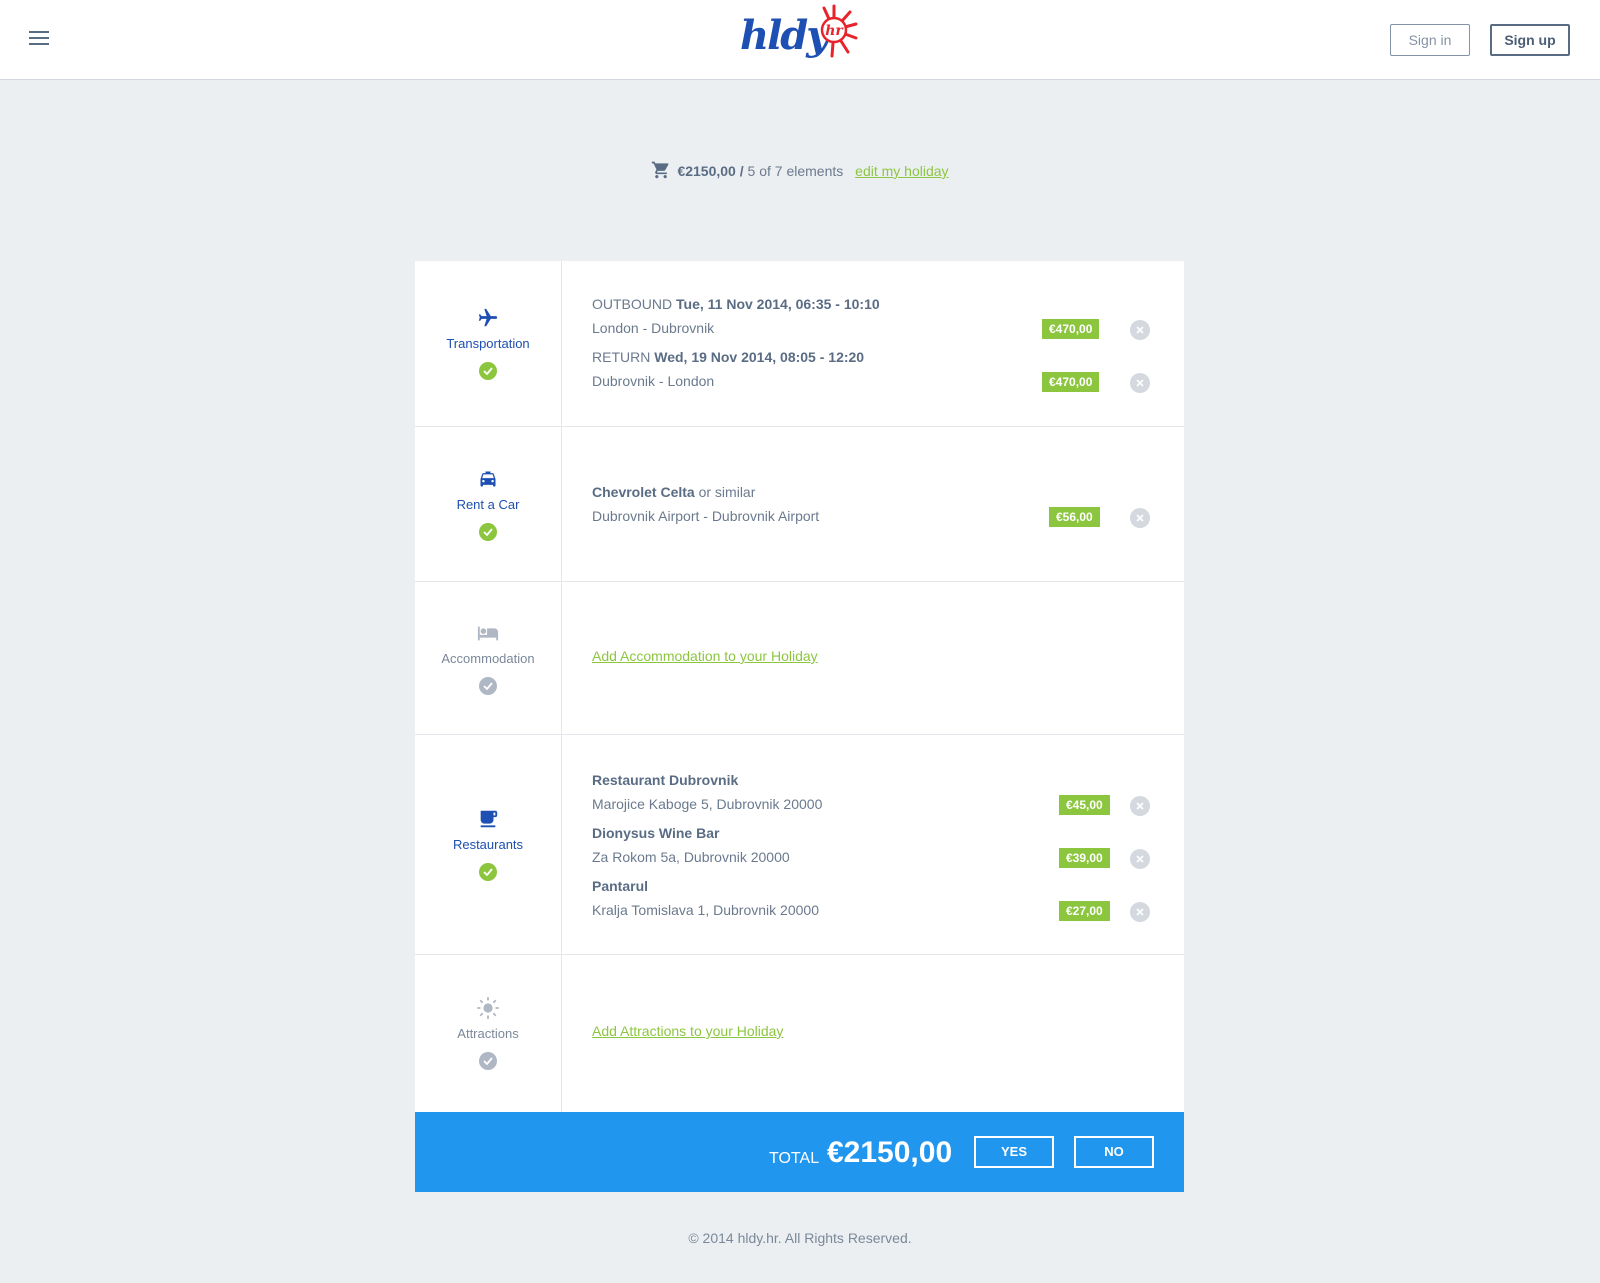 Image resolution: width=1600 pixels, height=1283 pixels. Describe the element at coordinates (1084, 911) in the screenshot. I see `restaurant-price-badge: €27,00` at that location.